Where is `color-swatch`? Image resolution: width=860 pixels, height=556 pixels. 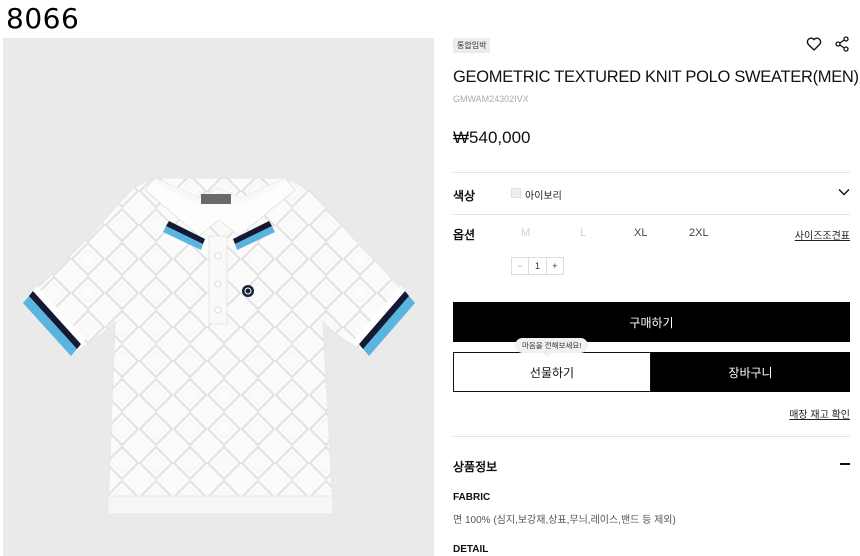 color-swatch is located at coordinates (516, 193).